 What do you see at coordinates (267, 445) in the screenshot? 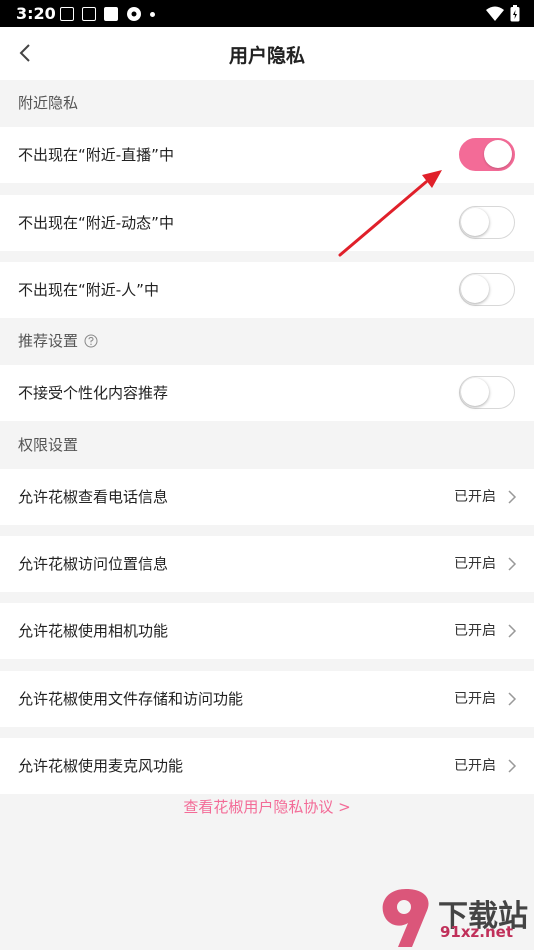
I see `section-header-permissions: 权限设置` at bounding box center [267, 445].